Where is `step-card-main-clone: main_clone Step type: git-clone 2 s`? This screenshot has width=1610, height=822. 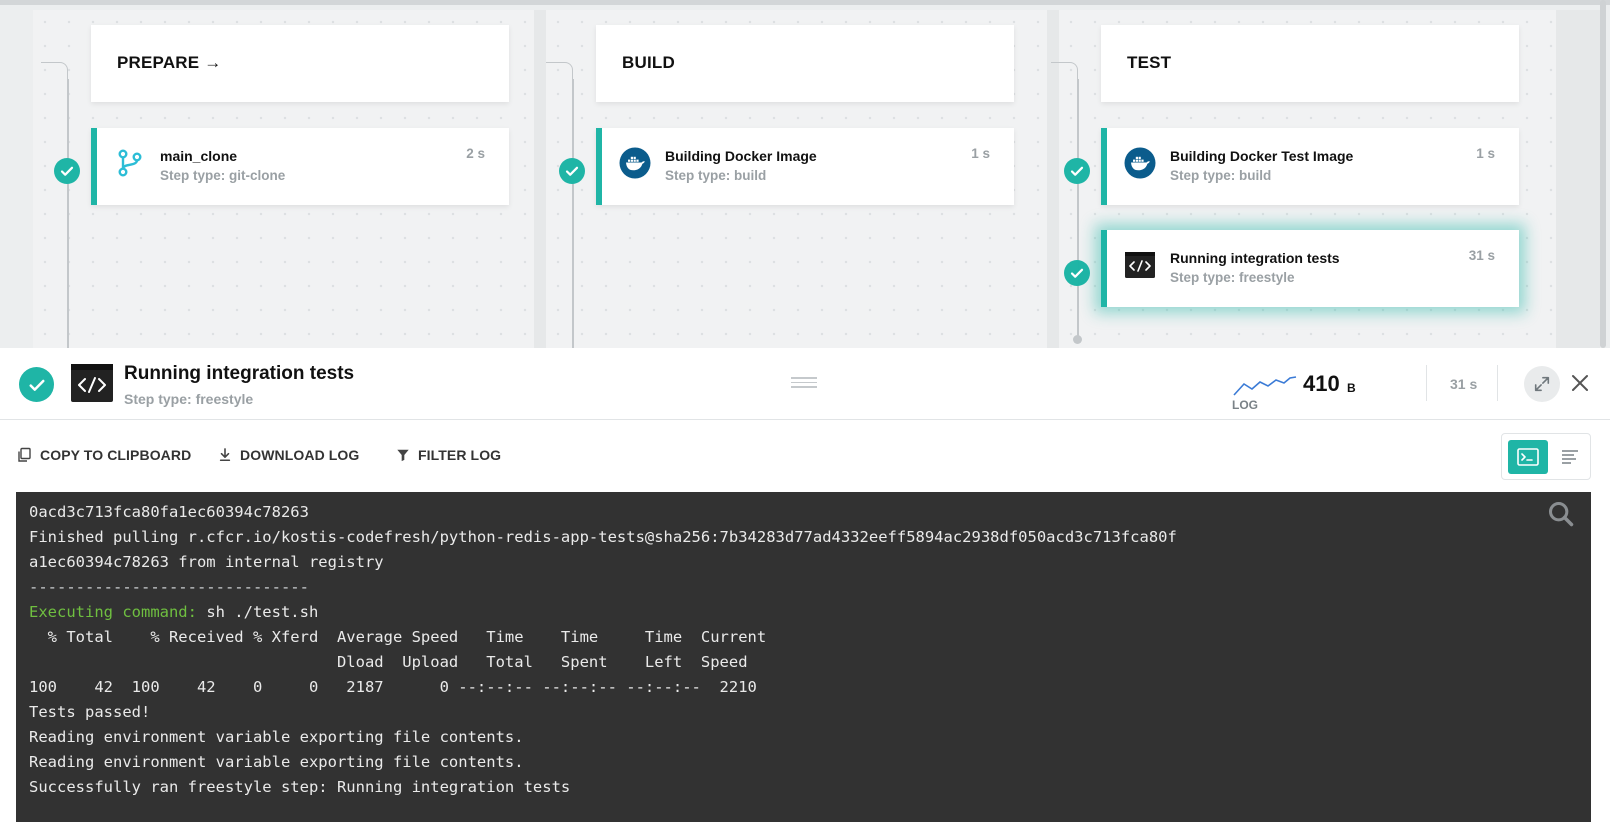
step-card-main-clone: main_clone Step type: git-clone 2 s is located at coordinates (300, 166).